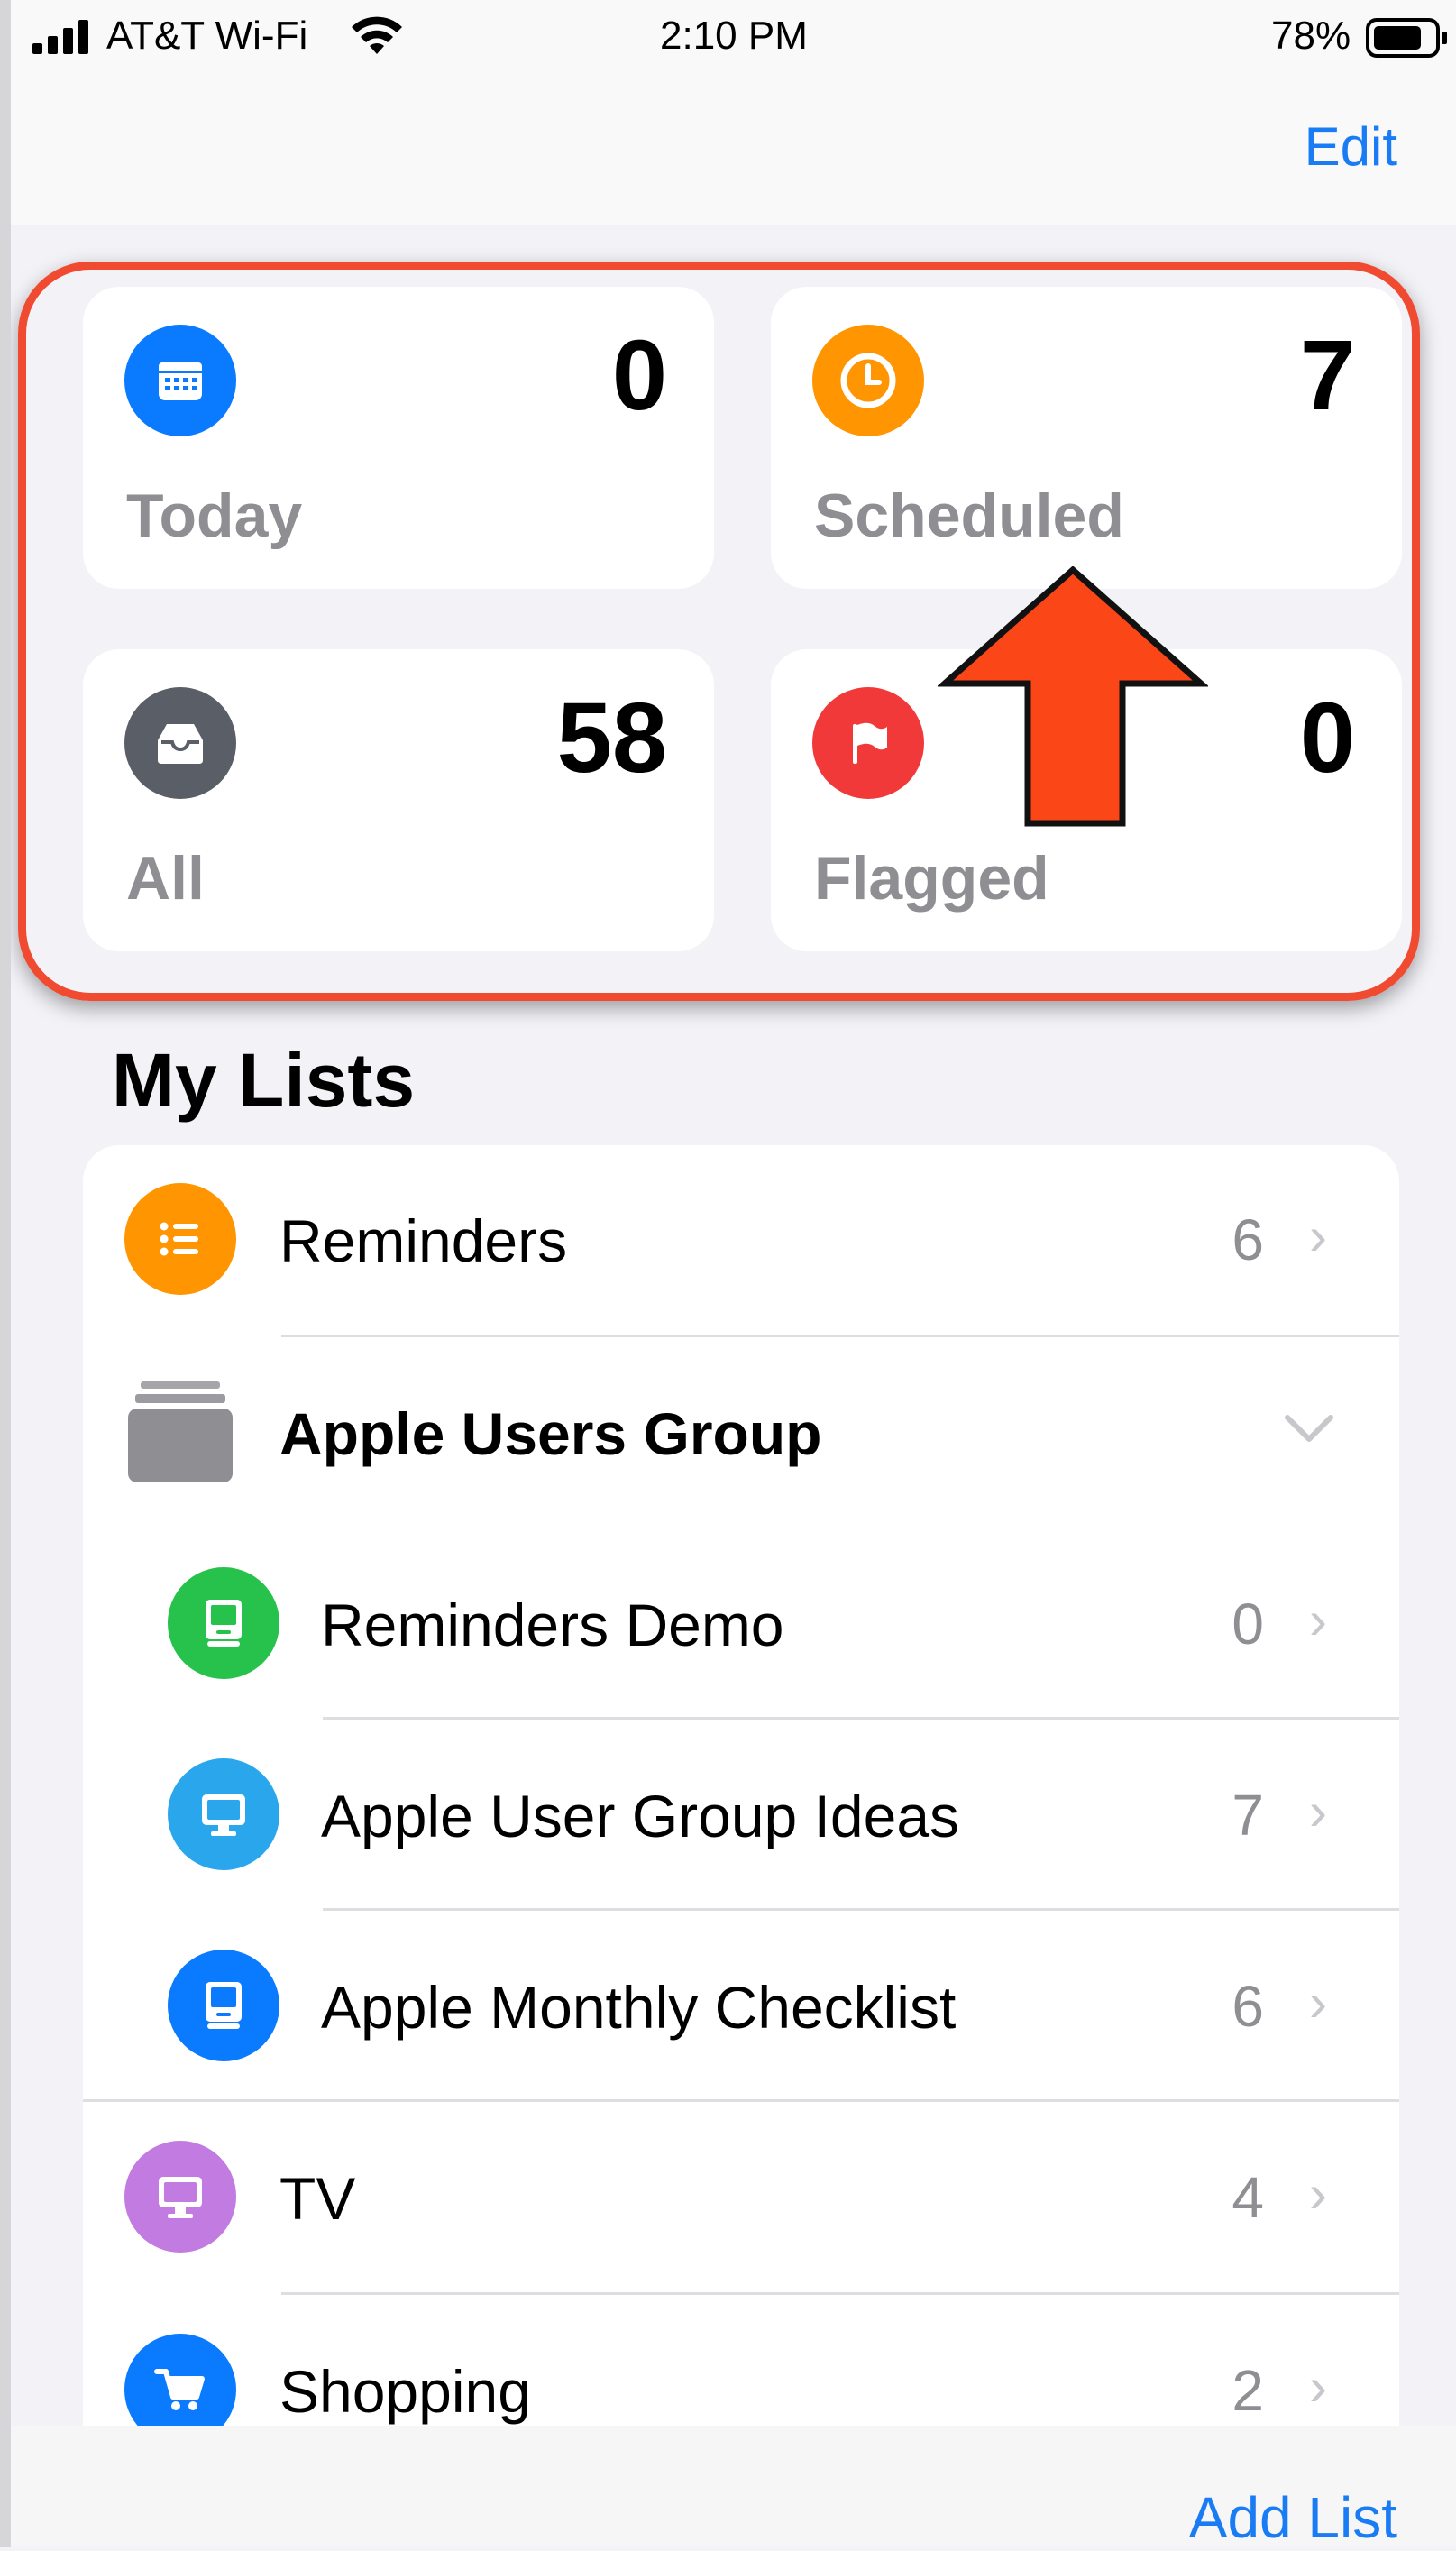 This screenshot has height=2551, width=1456. I want to click on edit-button: Edit, so click(1351, 146).